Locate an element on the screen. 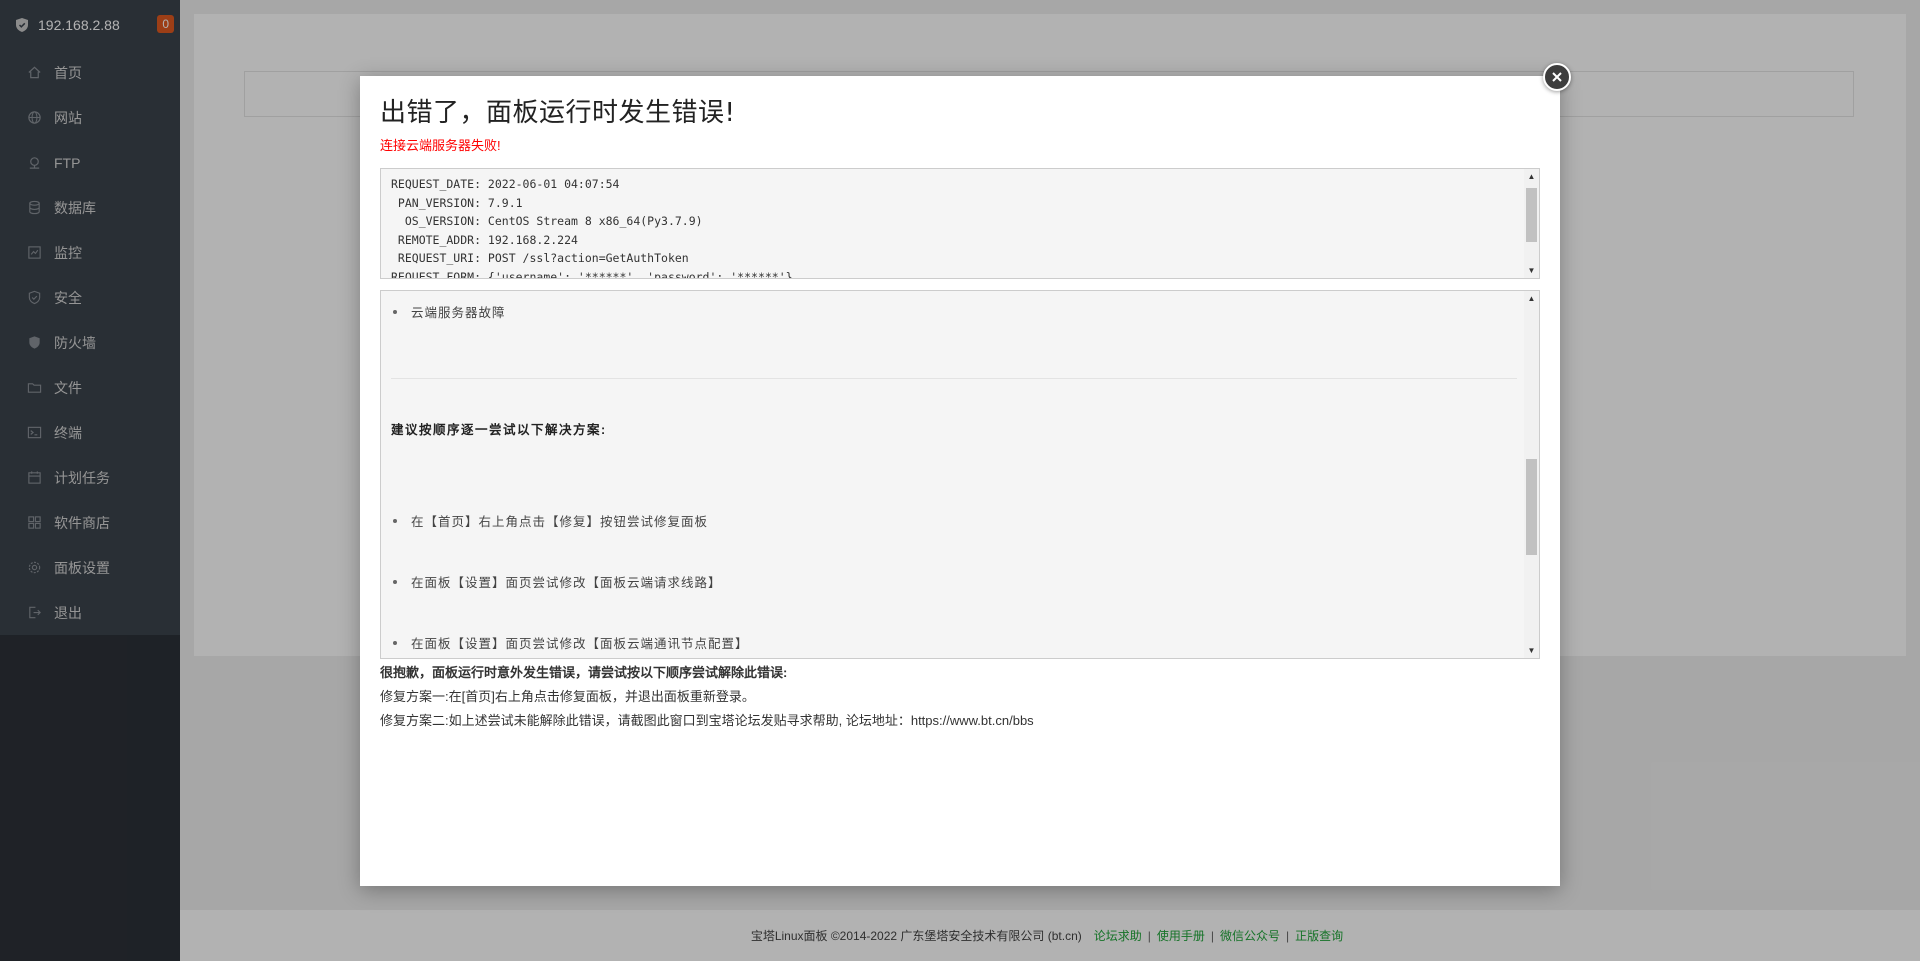 This screenshot has width=1920, height=961. log-scrollbar: ▲ ▼ is located at coordinates (1531, 223).